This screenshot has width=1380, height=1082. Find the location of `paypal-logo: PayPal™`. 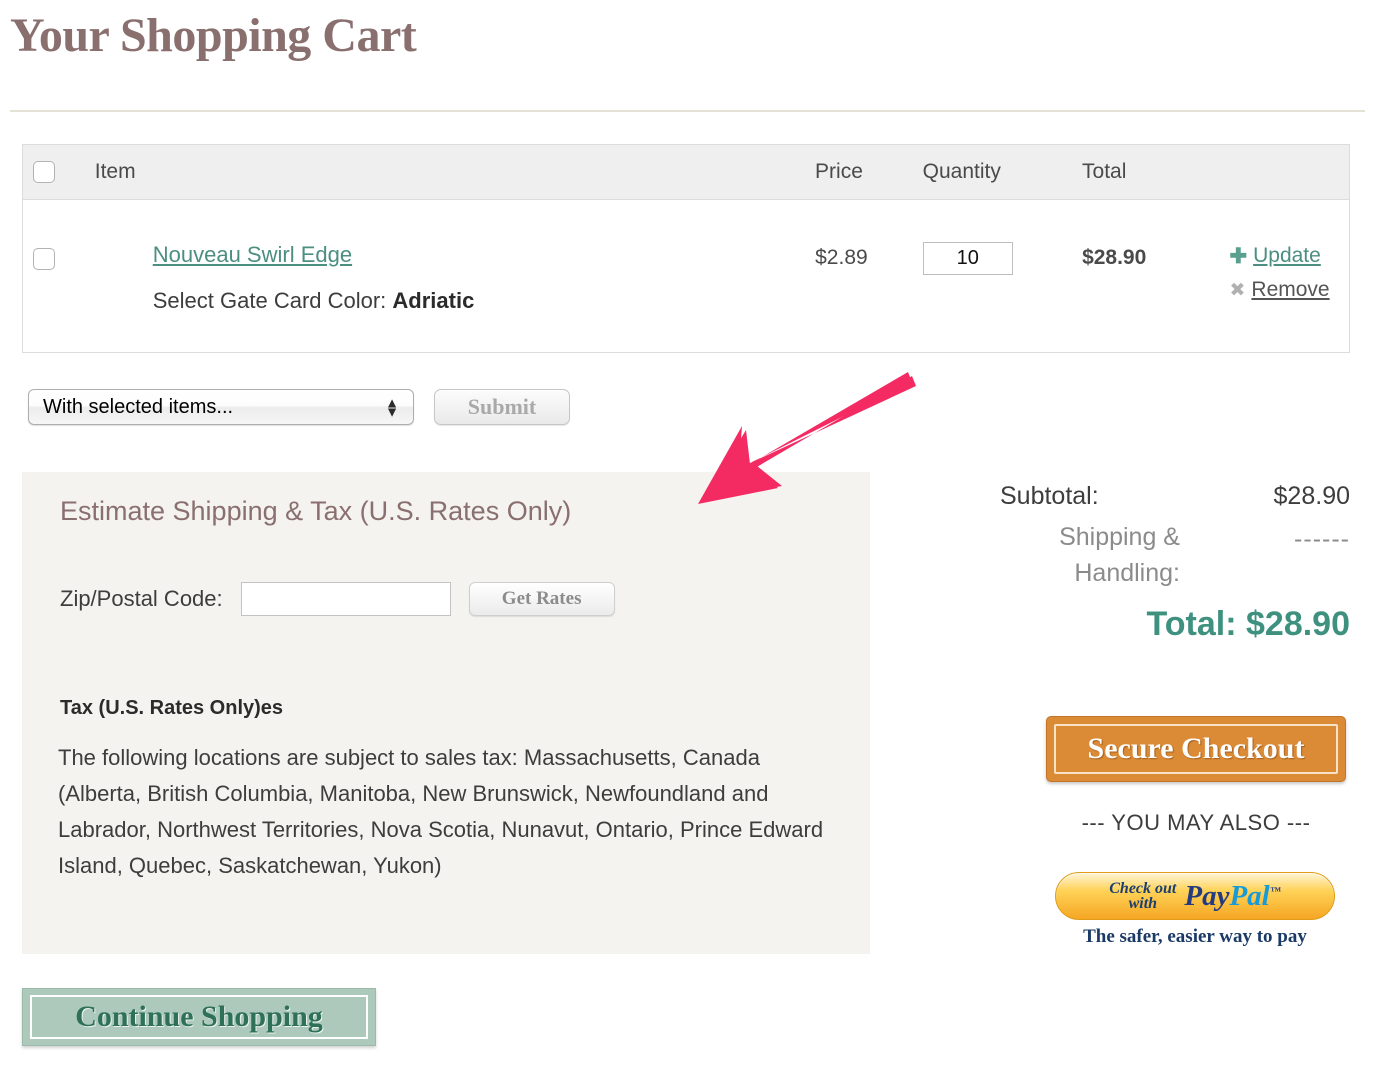

paypal-logo: PayPal™ is located at coordinates (1232, 895).